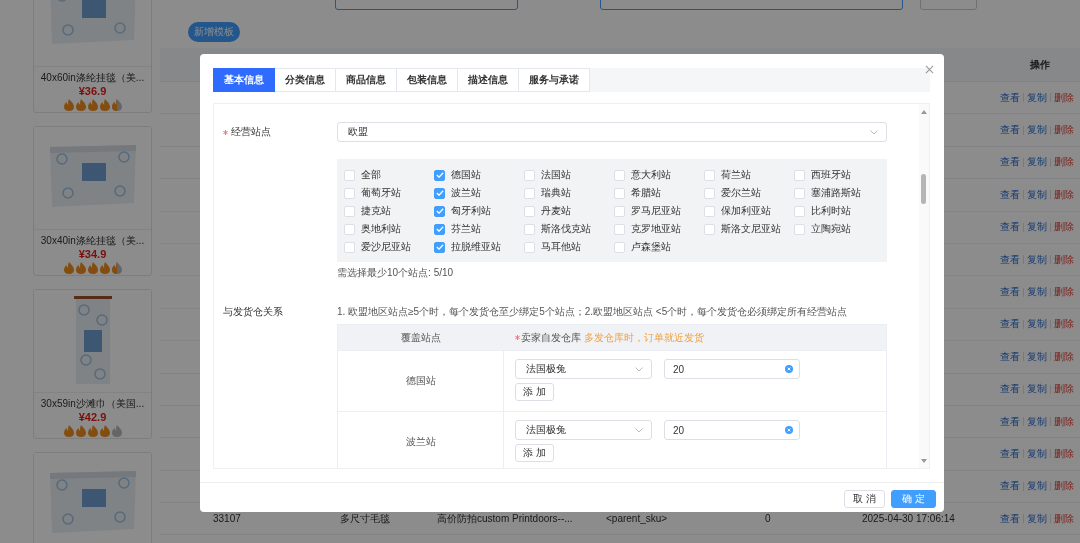 The width and height of the screenshot is (1080, 543). Describe the element at coordinates (556, 175) in the screenshot. I see `checkbox-label: 法国站` at that location.